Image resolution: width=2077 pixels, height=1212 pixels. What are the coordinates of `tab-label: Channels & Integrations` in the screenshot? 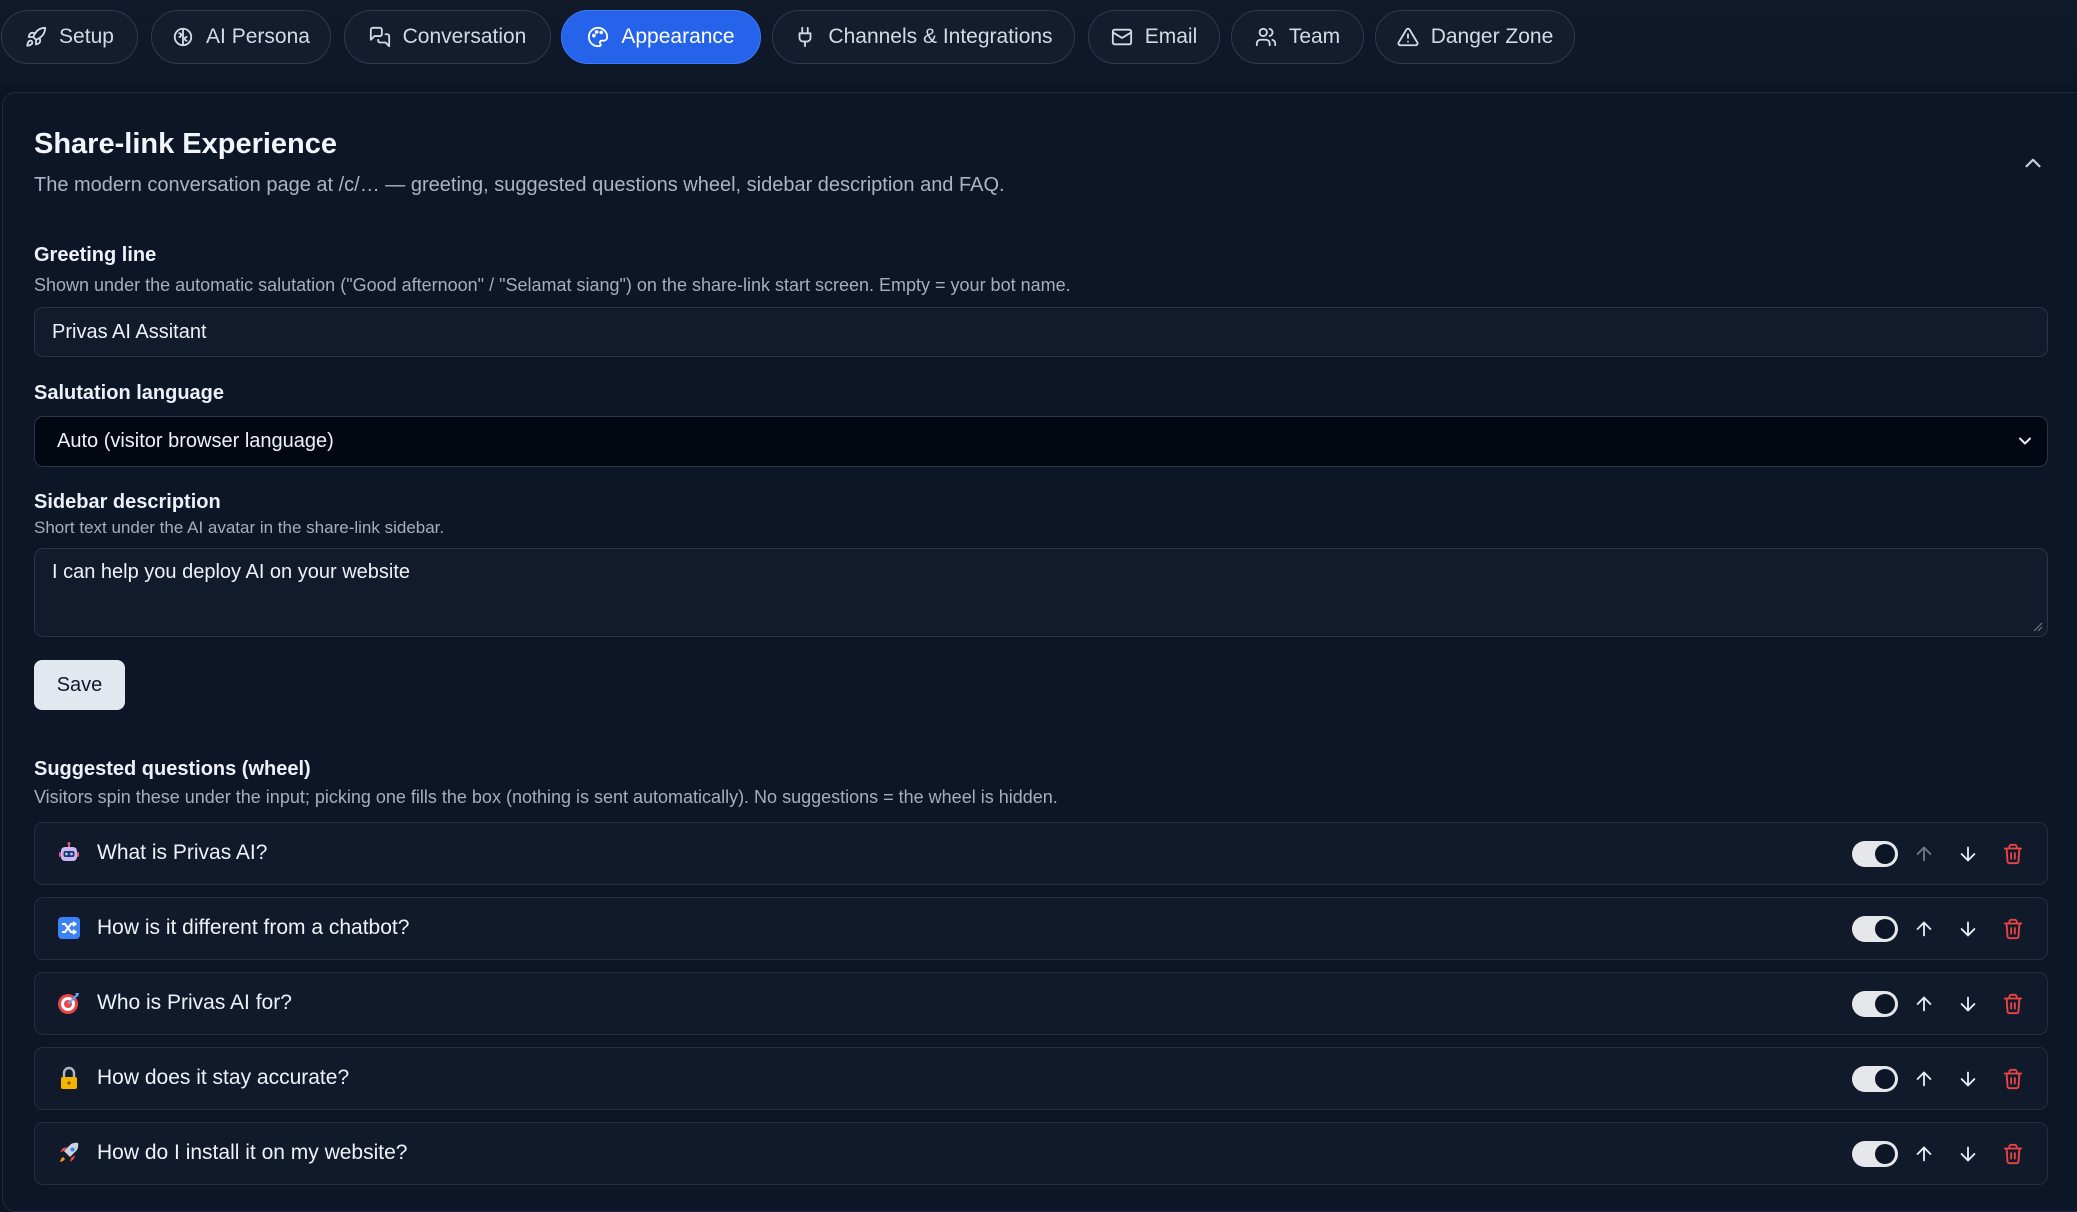 It's located at (940, 36).